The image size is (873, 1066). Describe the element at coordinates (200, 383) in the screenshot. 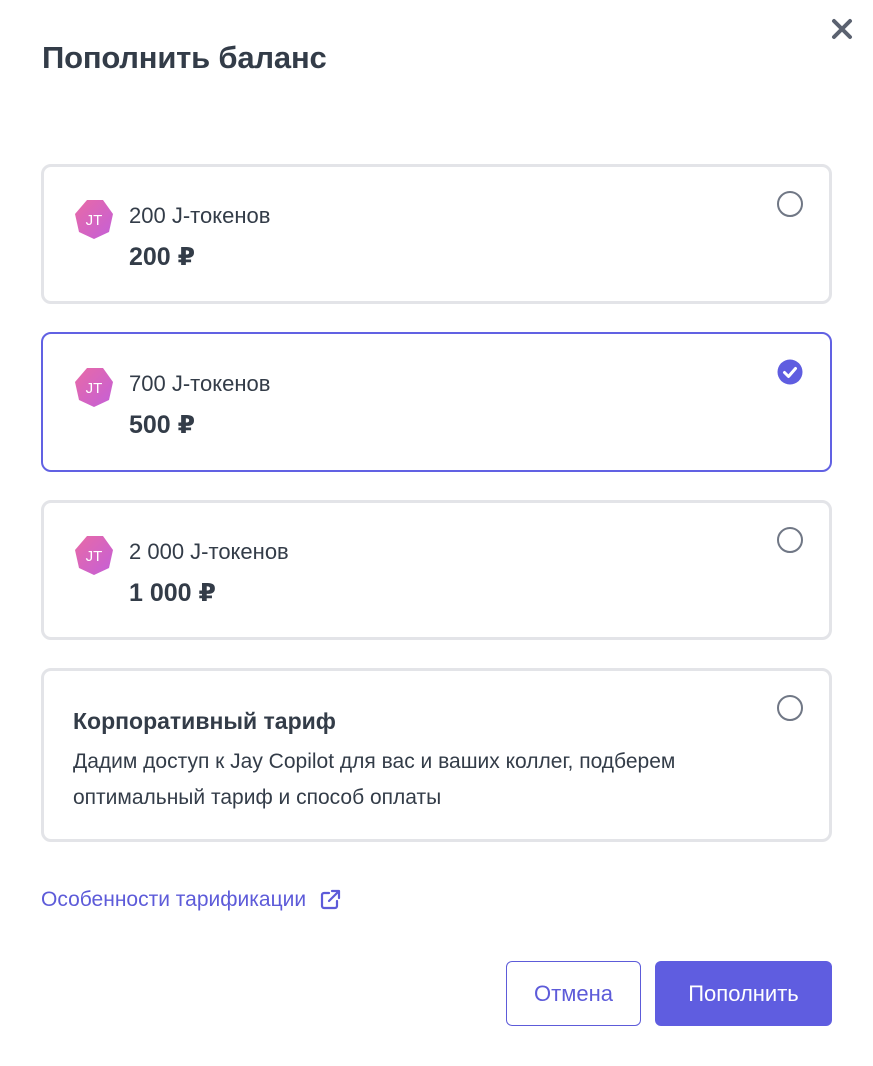

I see `option-amount: 700 J-токенов` at that location.